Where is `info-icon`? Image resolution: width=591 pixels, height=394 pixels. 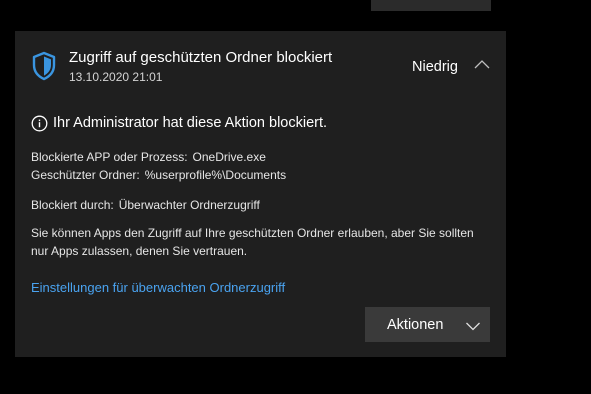
info-icon is located at coordinates (39, 123).